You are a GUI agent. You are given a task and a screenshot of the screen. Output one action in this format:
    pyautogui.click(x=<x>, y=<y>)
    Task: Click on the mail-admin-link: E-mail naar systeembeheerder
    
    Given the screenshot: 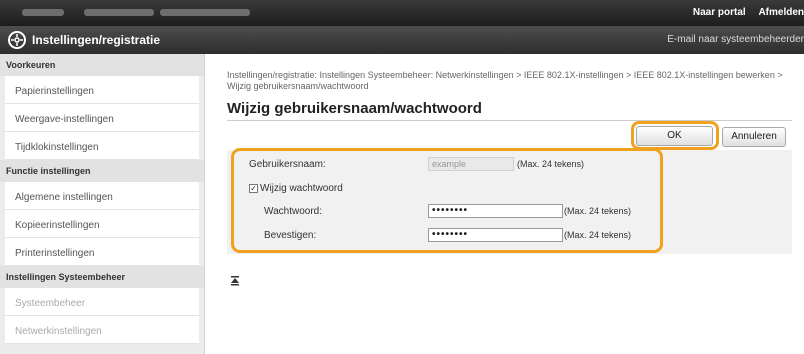 What is the action you would take?
    pyautogui.click(x=735, y=39)
    